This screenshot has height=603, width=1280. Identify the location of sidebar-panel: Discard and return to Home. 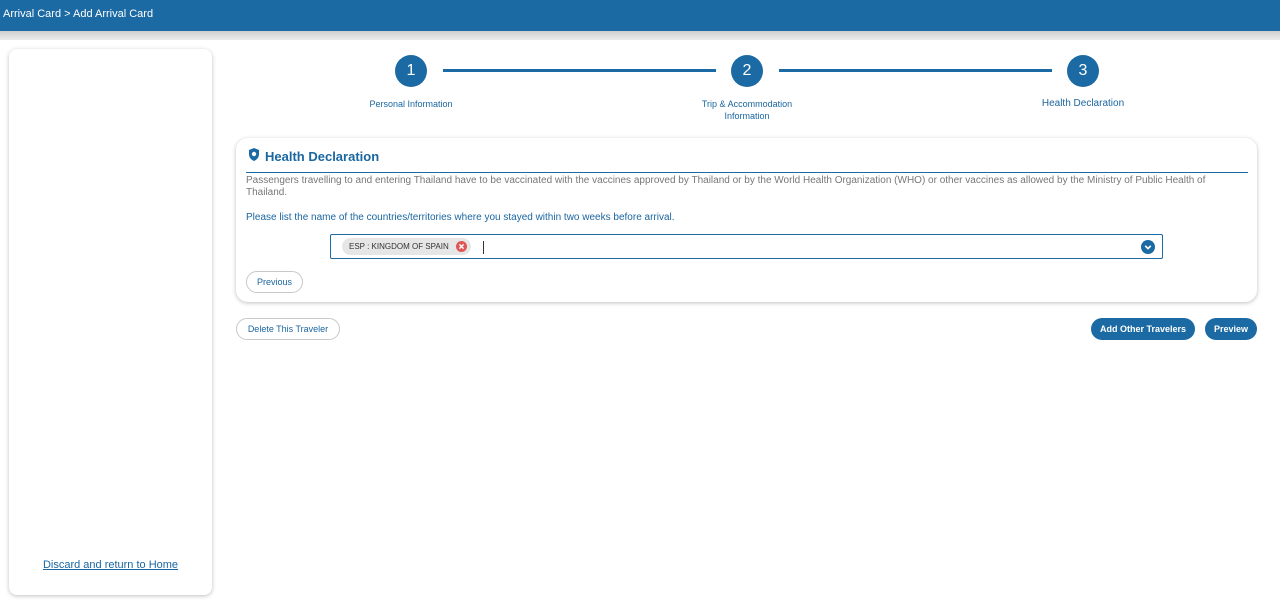
(110, 322).